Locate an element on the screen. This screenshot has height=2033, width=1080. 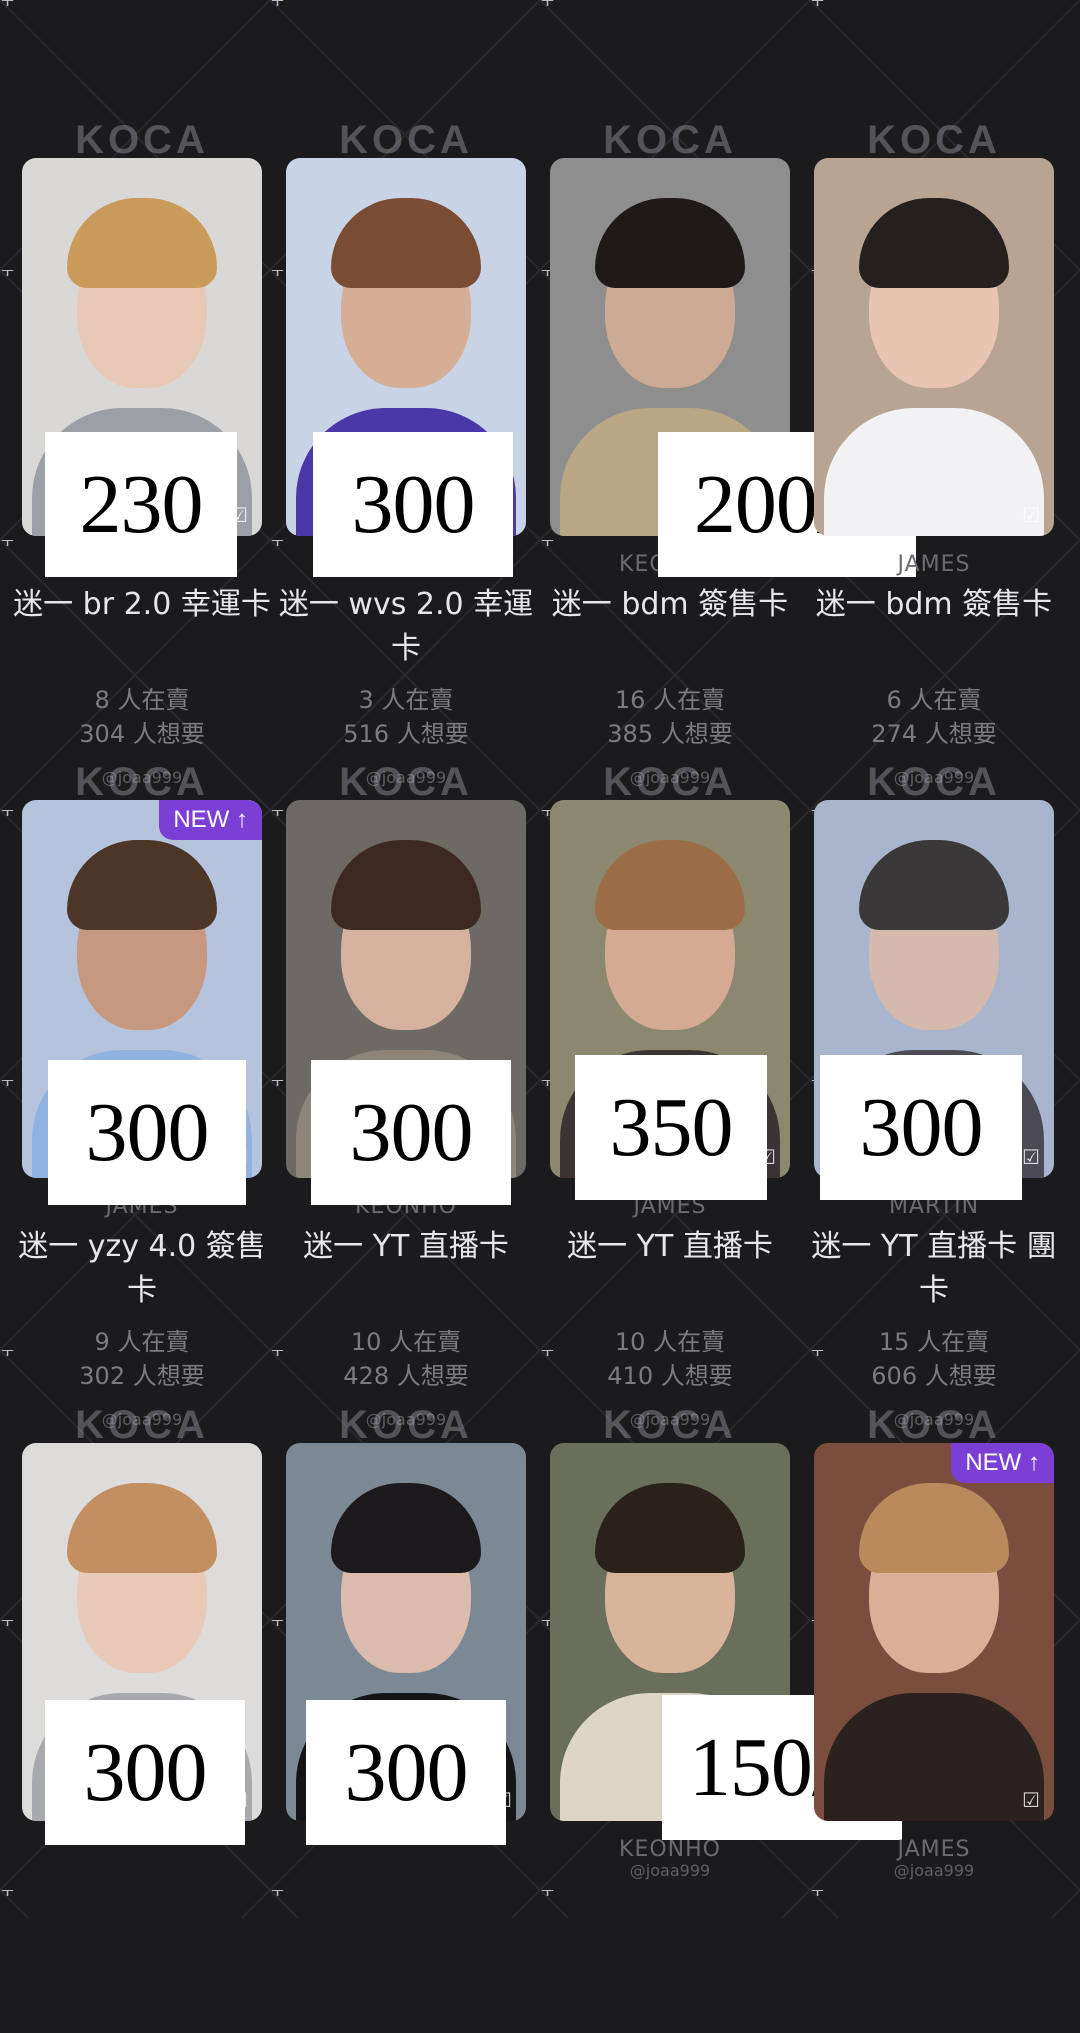
sellers-count: 8 人在賣 is located at coordinates (142, 700).